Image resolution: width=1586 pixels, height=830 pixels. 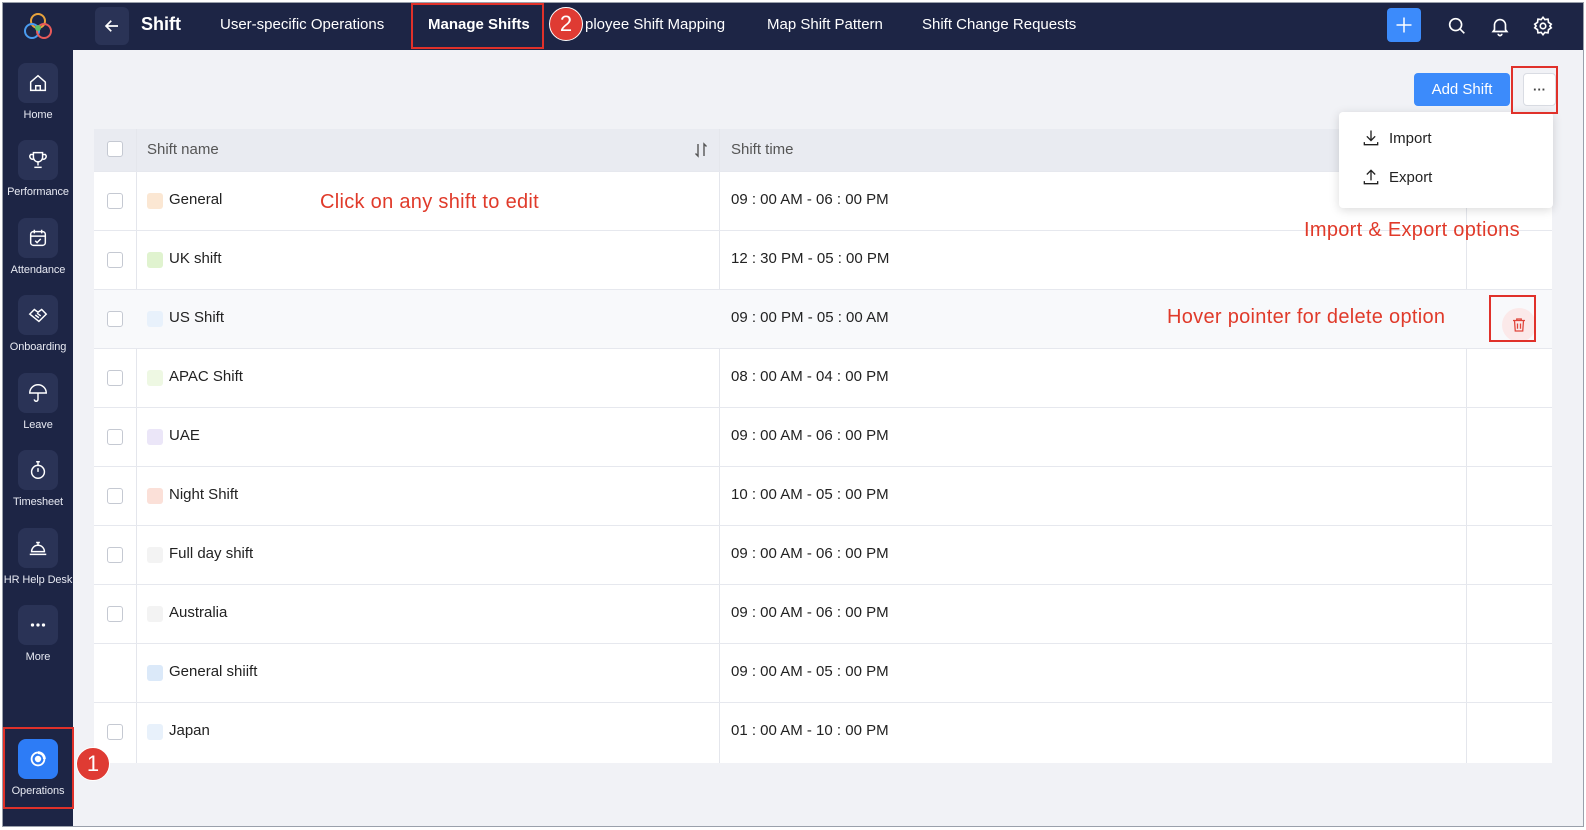 I want to click on umbrella-icon, so click(x=38, y=393).